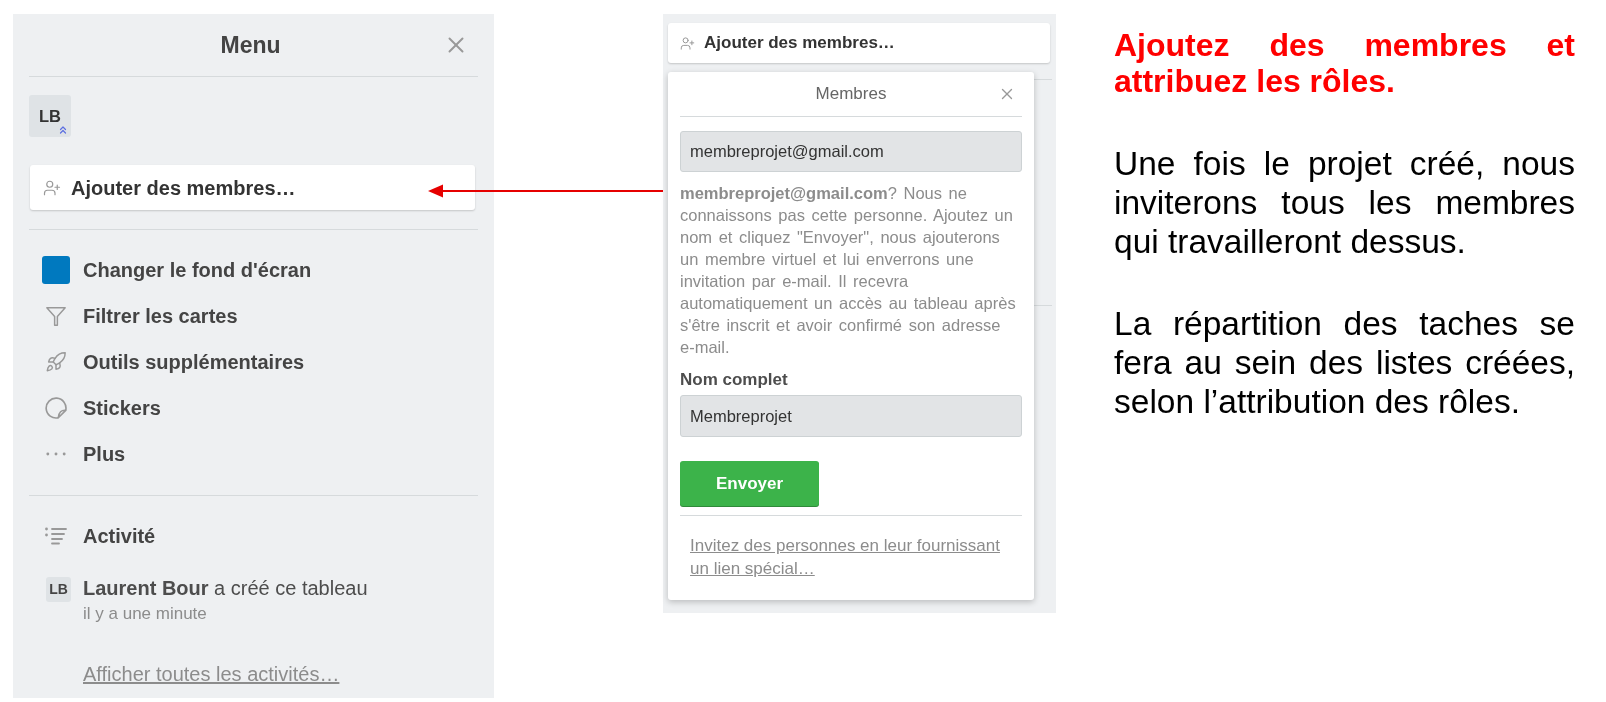 This screenshot has width=1606, height=702. Describe the element at coordinates (55, 316) in the screenshot. I see `filter-icon` at that location.